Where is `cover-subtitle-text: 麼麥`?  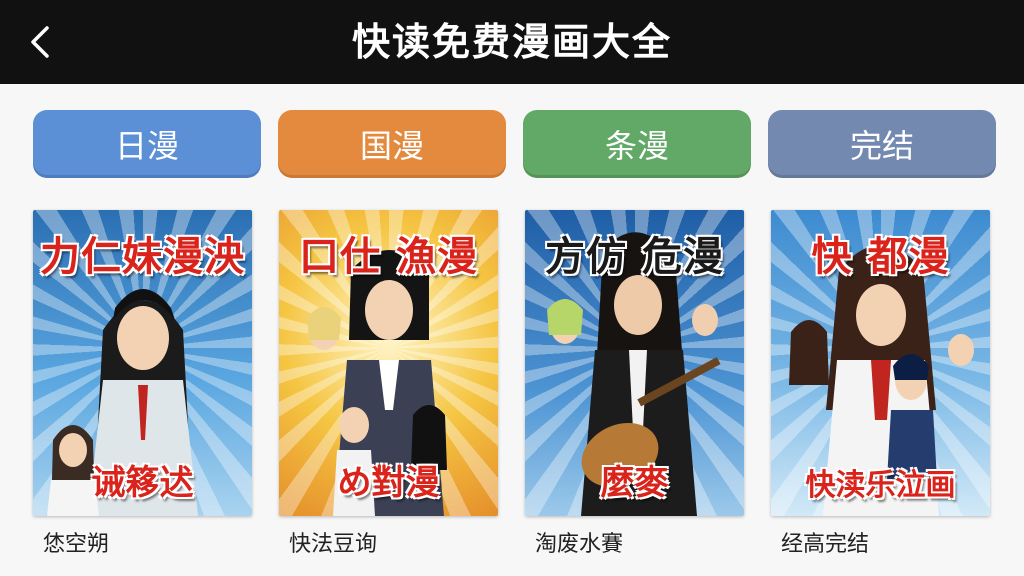 cover-subtitle-text: 麼麥 is located at coordinates (634, 483).